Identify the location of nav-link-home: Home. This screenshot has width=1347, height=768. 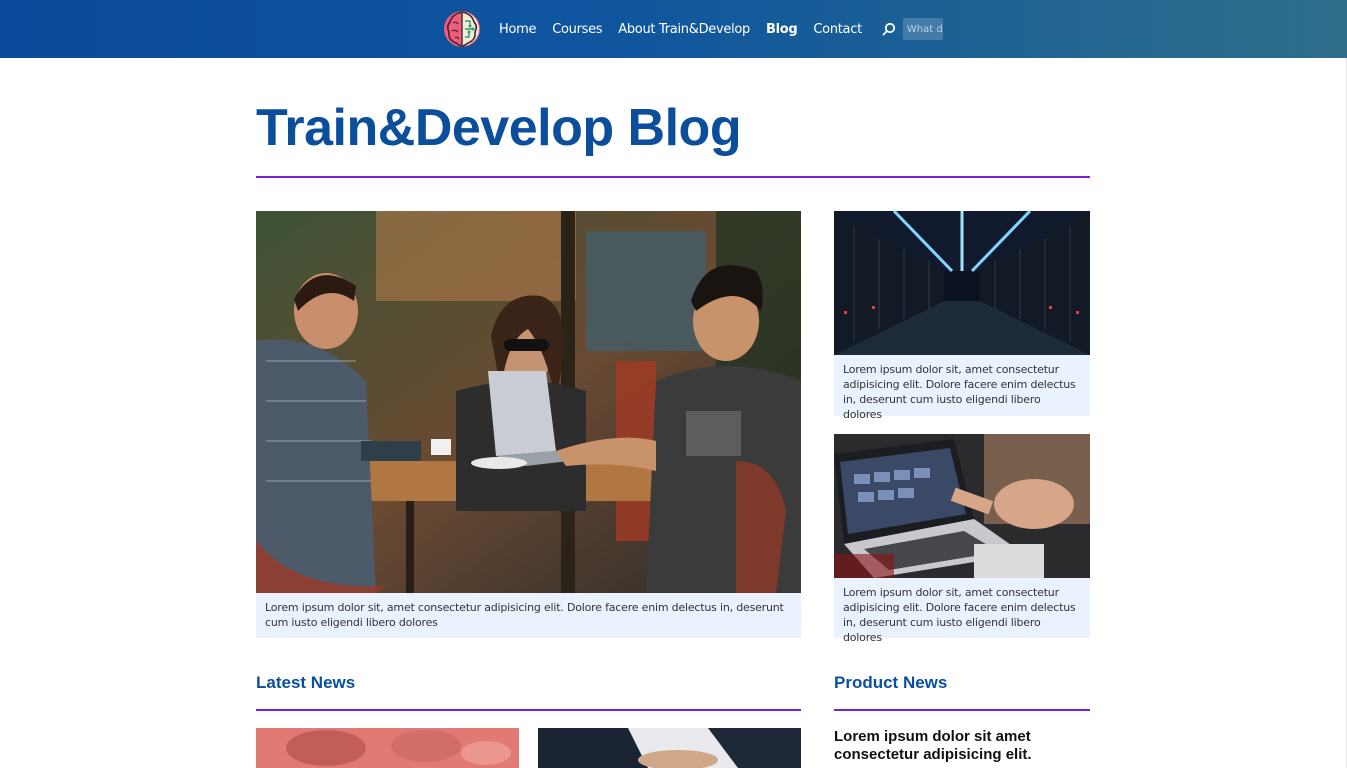
(518, 29).